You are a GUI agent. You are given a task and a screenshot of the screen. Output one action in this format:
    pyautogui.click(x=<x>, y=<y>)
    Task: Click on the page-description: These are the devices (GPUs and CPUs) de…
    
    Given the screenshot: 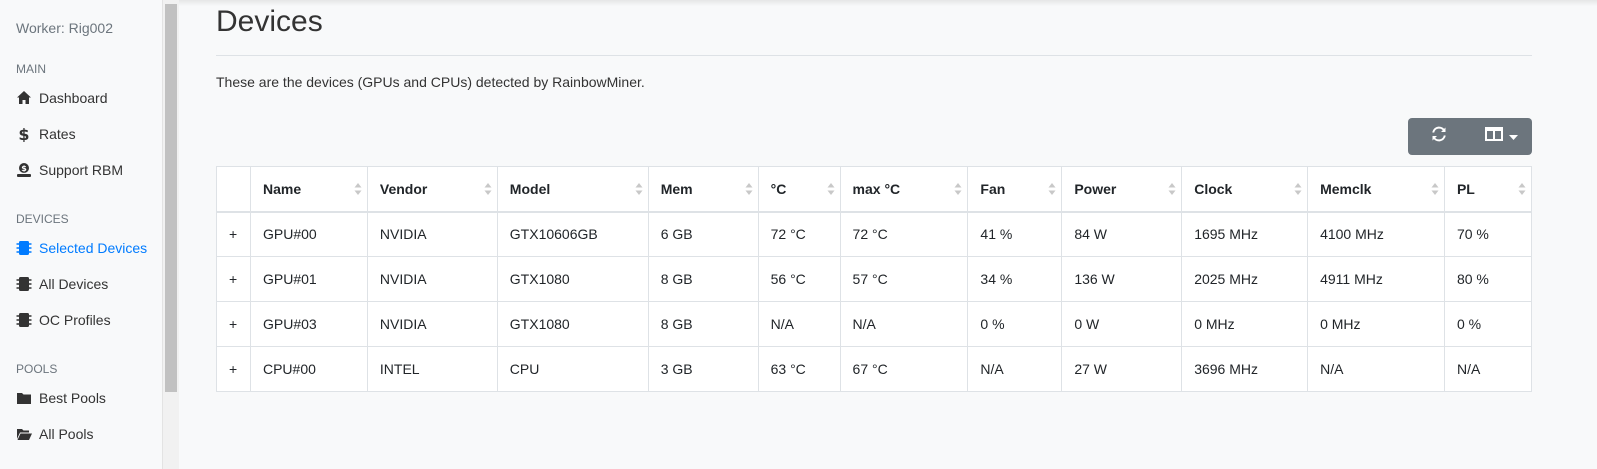 What is the action you would take?
    pyautogui.click(x=430, y=82)
    